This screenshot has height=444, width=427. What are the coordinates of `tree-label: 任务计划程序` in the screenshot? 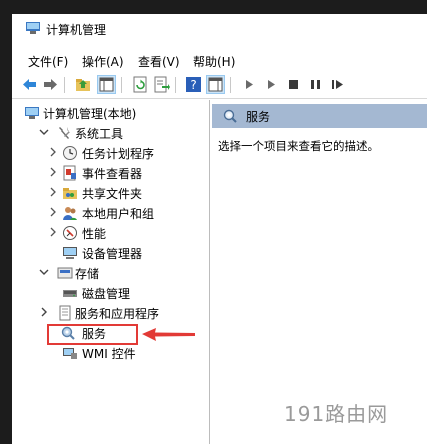 It's located at (118, 154).